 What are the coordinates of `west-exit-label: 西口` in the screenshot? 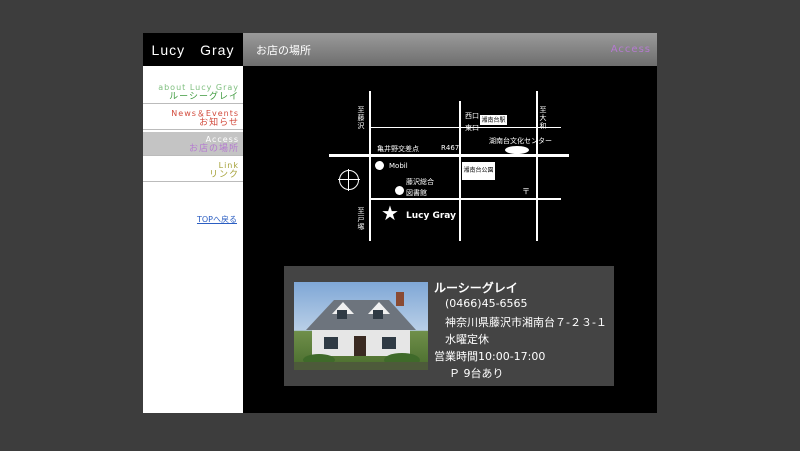 It's located at (472, 116).